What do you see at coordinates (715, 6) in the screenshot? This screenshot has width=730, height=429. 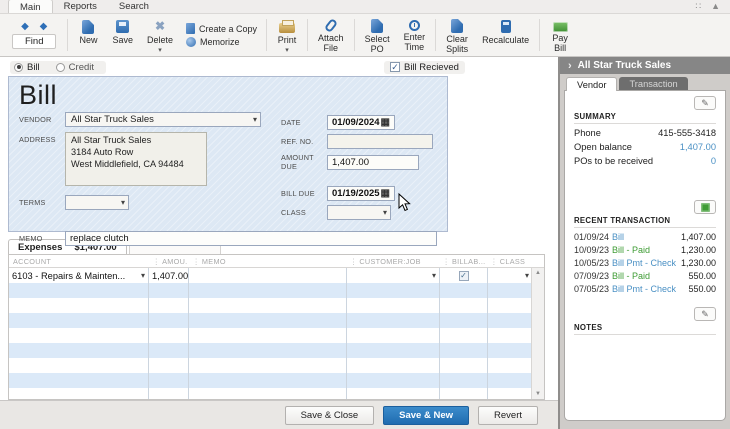 I see `collapse-ribbon-icon: ▲` at bounding box center [715, 6].